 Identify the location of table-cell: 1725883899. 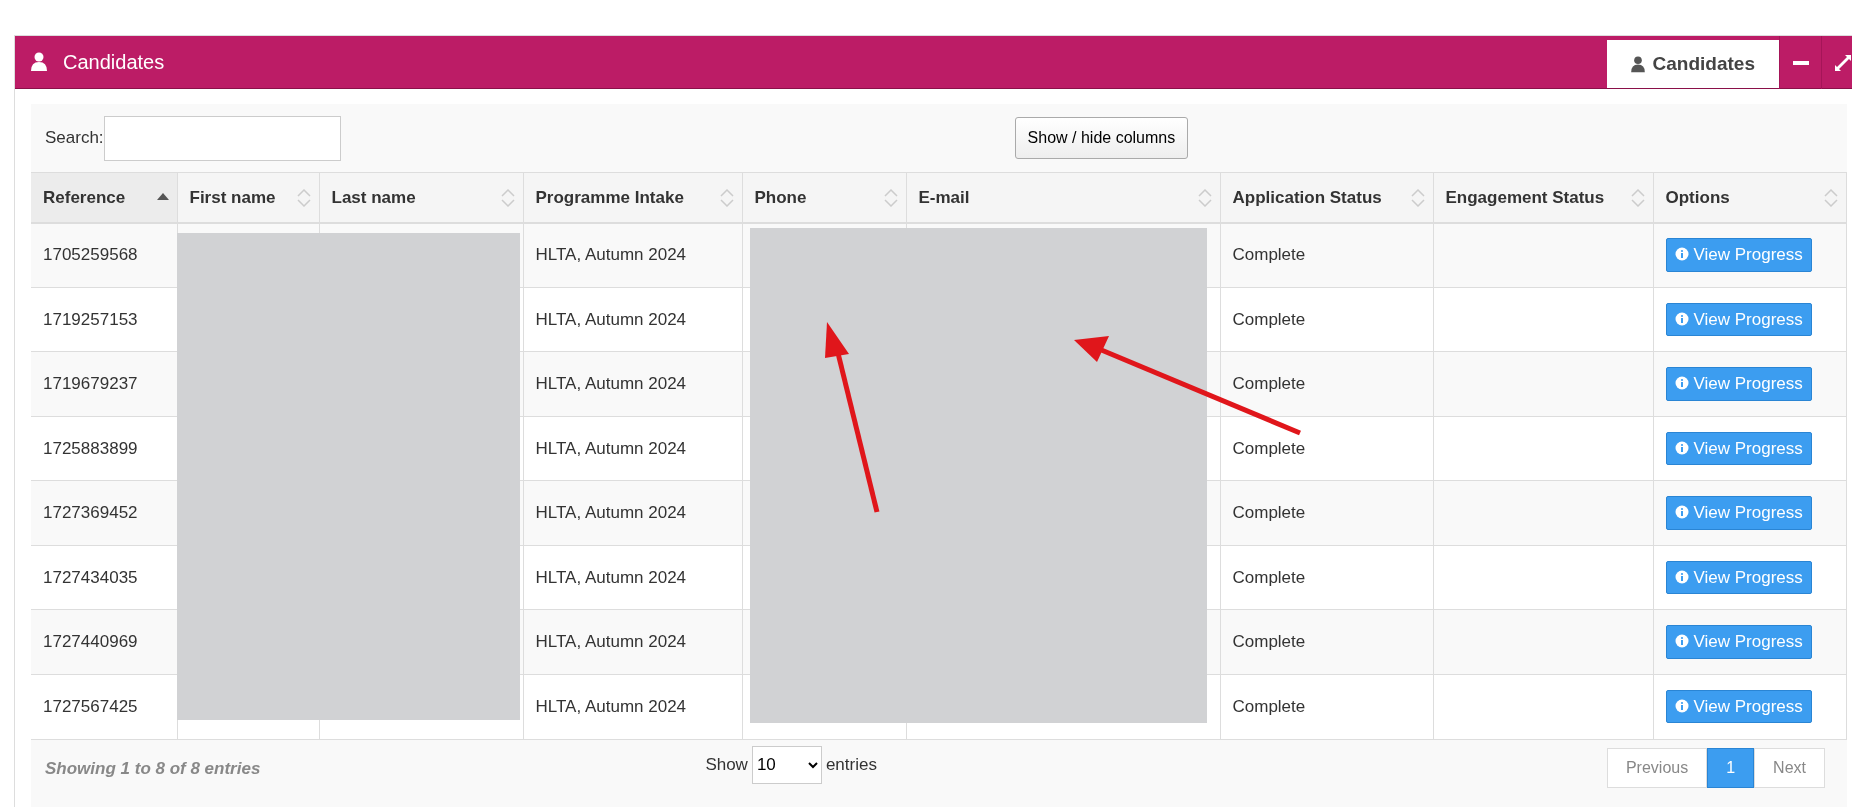
(104, 448).